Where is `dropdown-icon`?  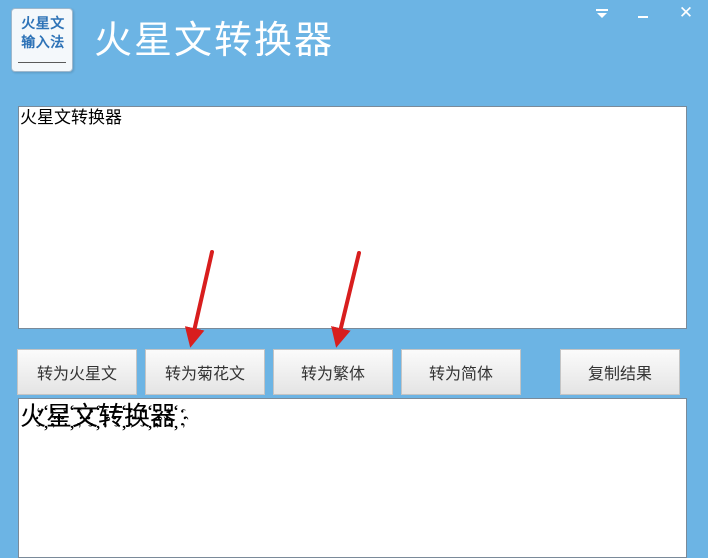
dropdown-icon is located at coordinates (602, 13).